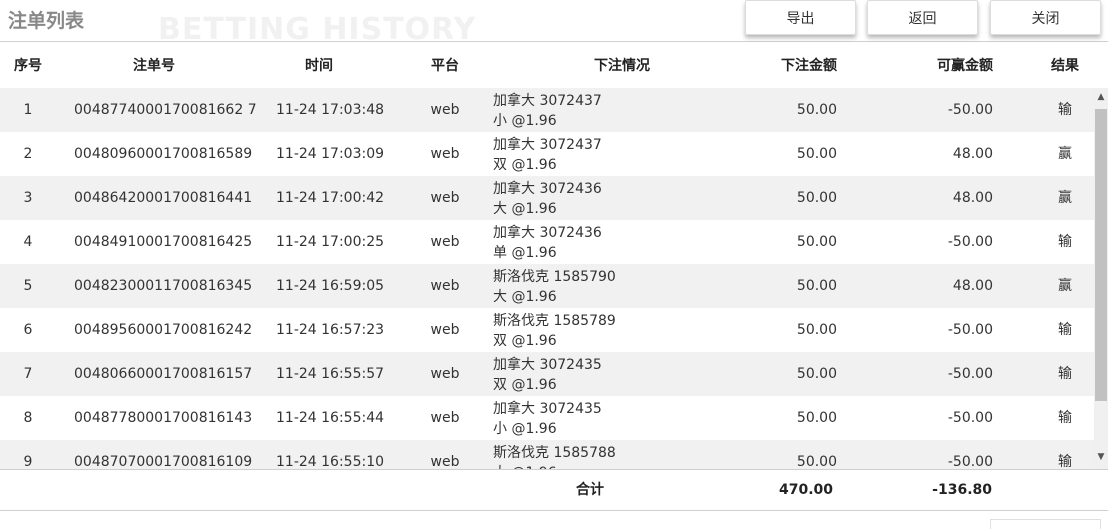  What do you see at coordinates (28, 66) in the screenshot?
I see `column-header-index: 序号` at bounding box center [28, 66].